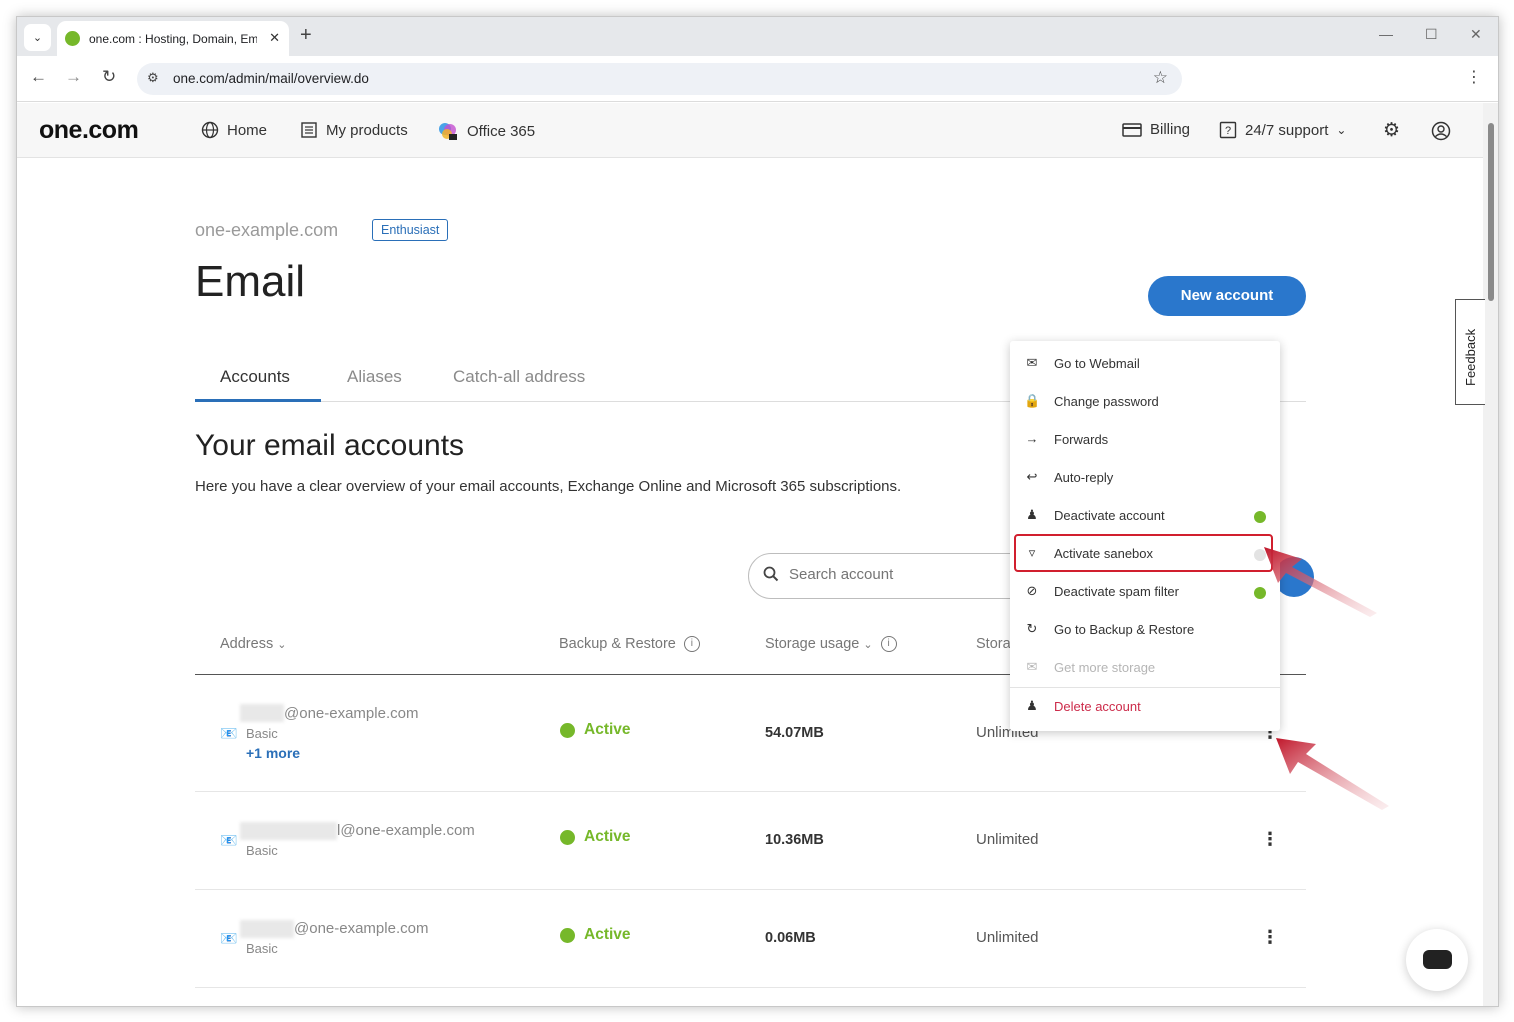 This screenshot has height=1022, width=1514. Describe the element at coordinates (909, 574) in the screenshot. I see `search-input` at that location.